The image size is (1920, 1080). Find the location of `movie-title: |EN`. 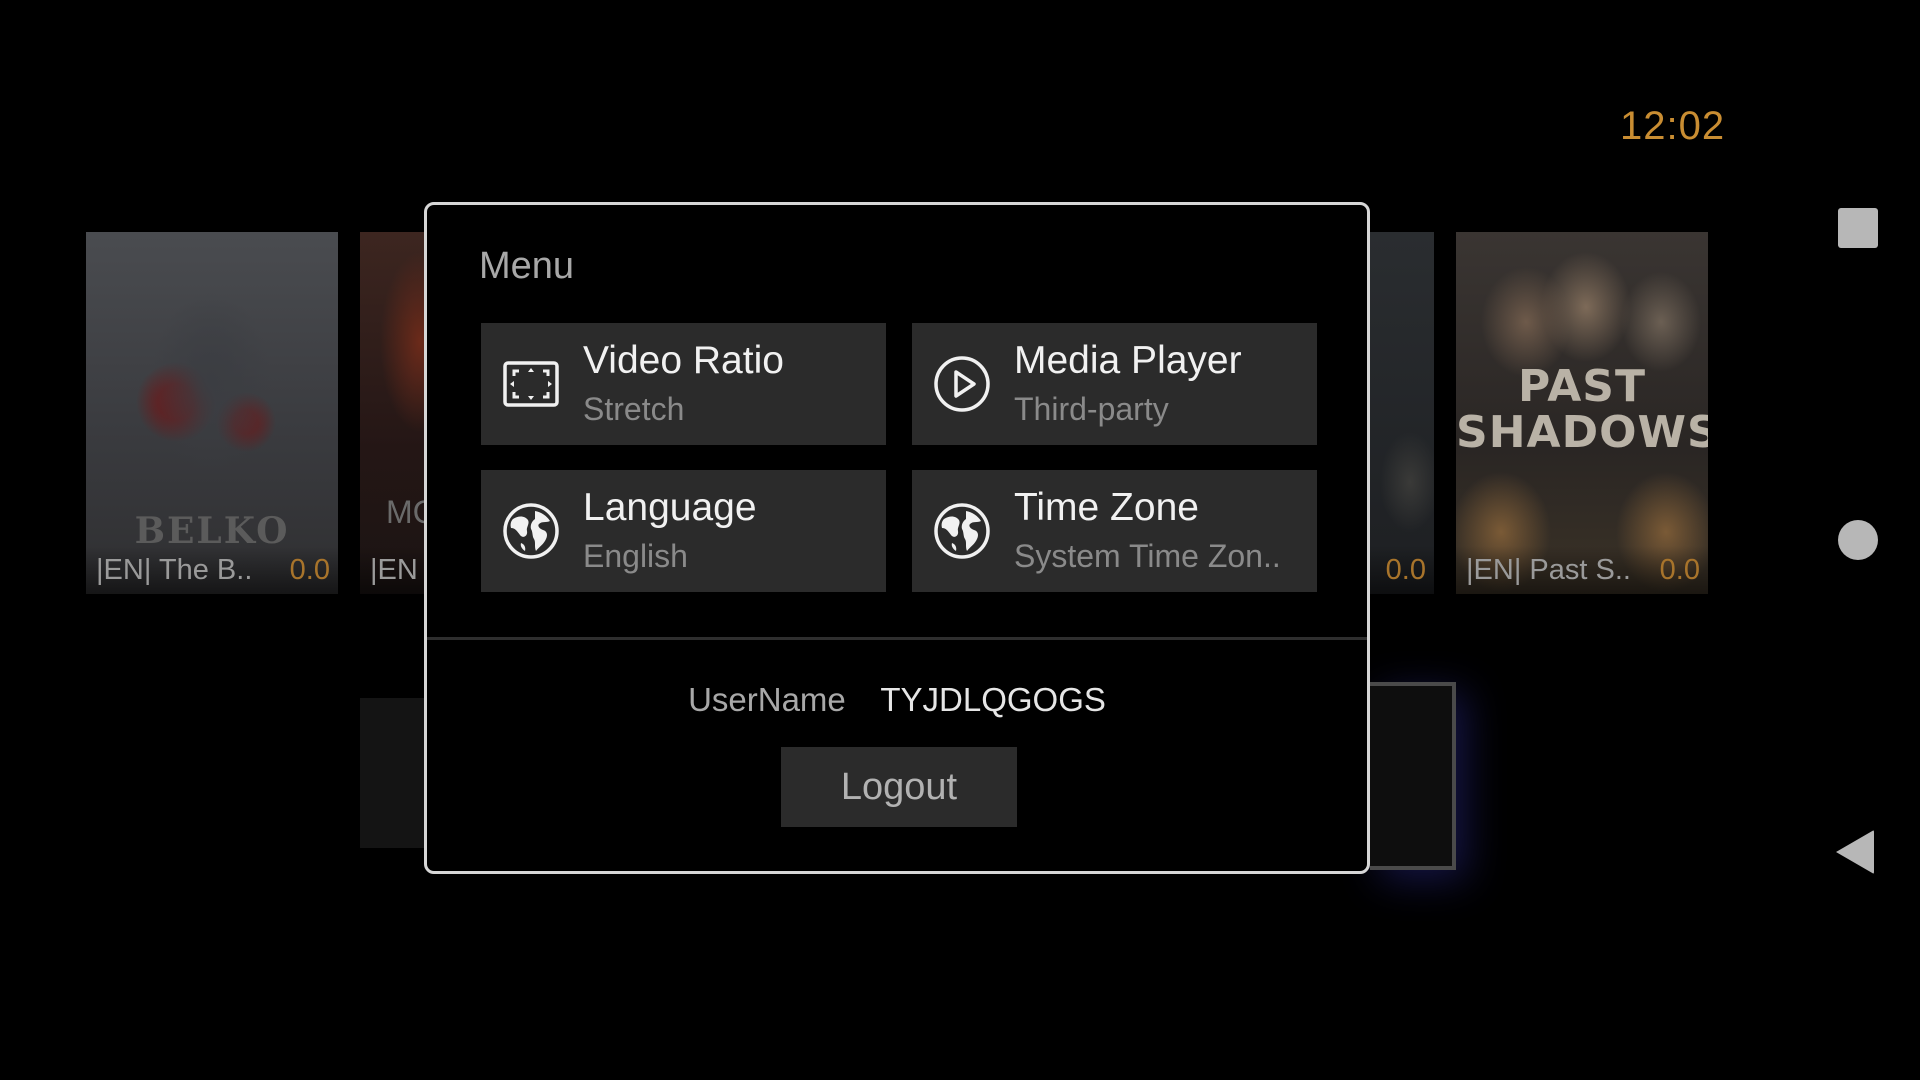

movie-title: |EN is located at coordinates (394, 569).